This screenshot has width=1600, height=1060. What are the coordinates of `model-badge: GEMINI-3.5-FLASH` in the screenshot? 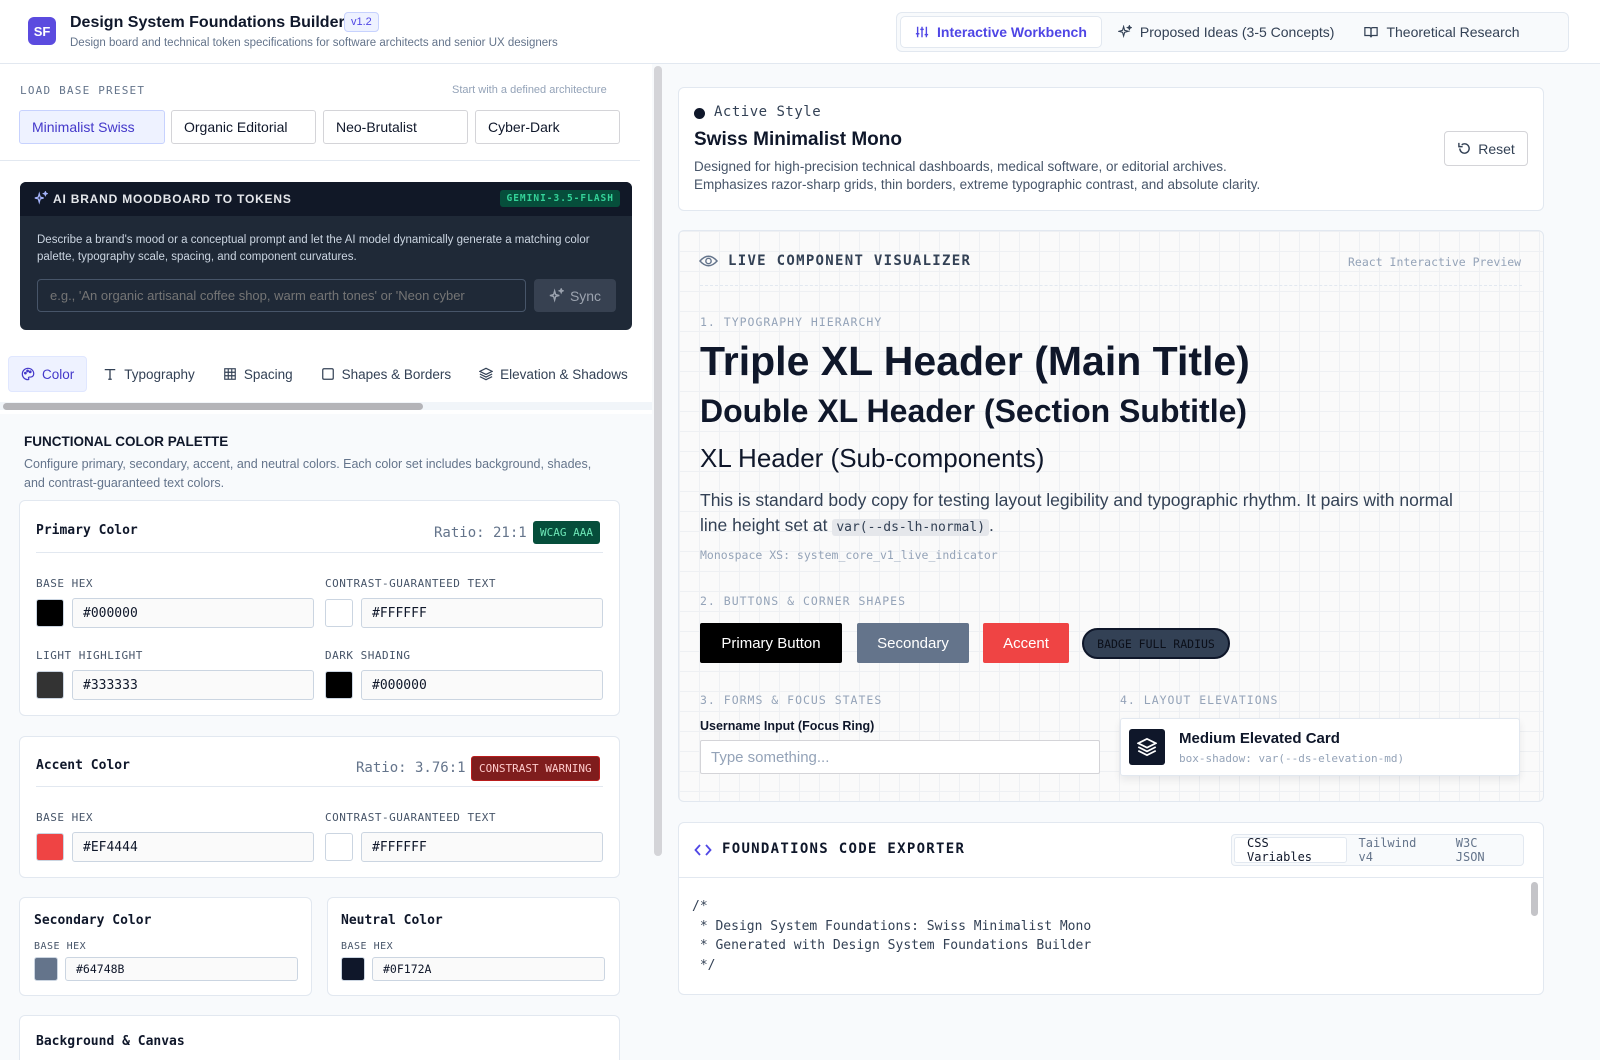 It's located at (560, 198).